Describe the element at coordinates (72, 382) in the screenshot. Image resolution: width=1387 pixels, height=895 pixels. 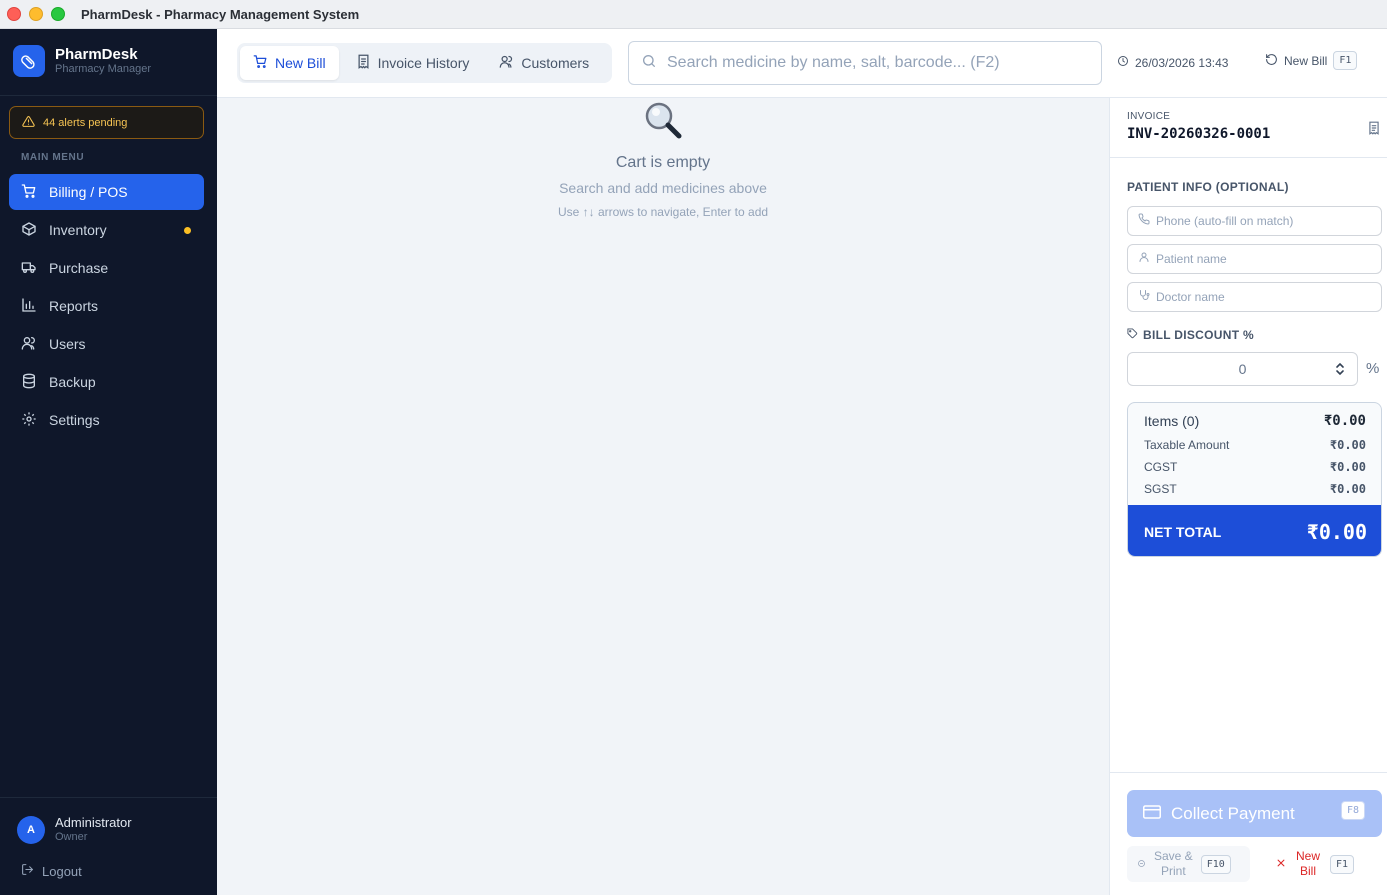
I see `sidebar-item-label: Backup` at that location.